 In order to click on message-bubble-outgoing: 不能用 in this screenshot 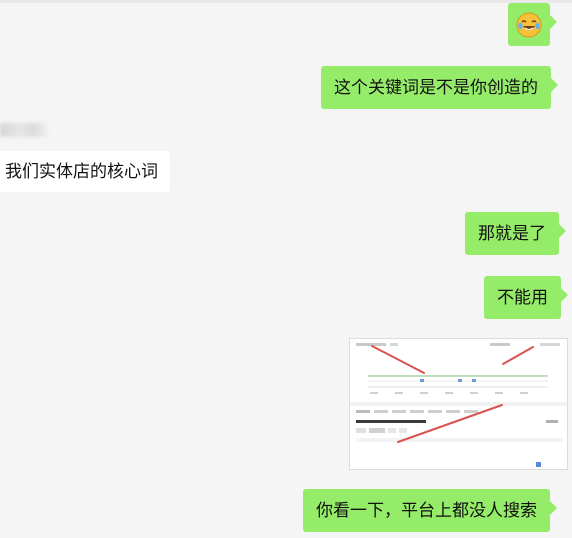, I will do `click(526, 297)`.